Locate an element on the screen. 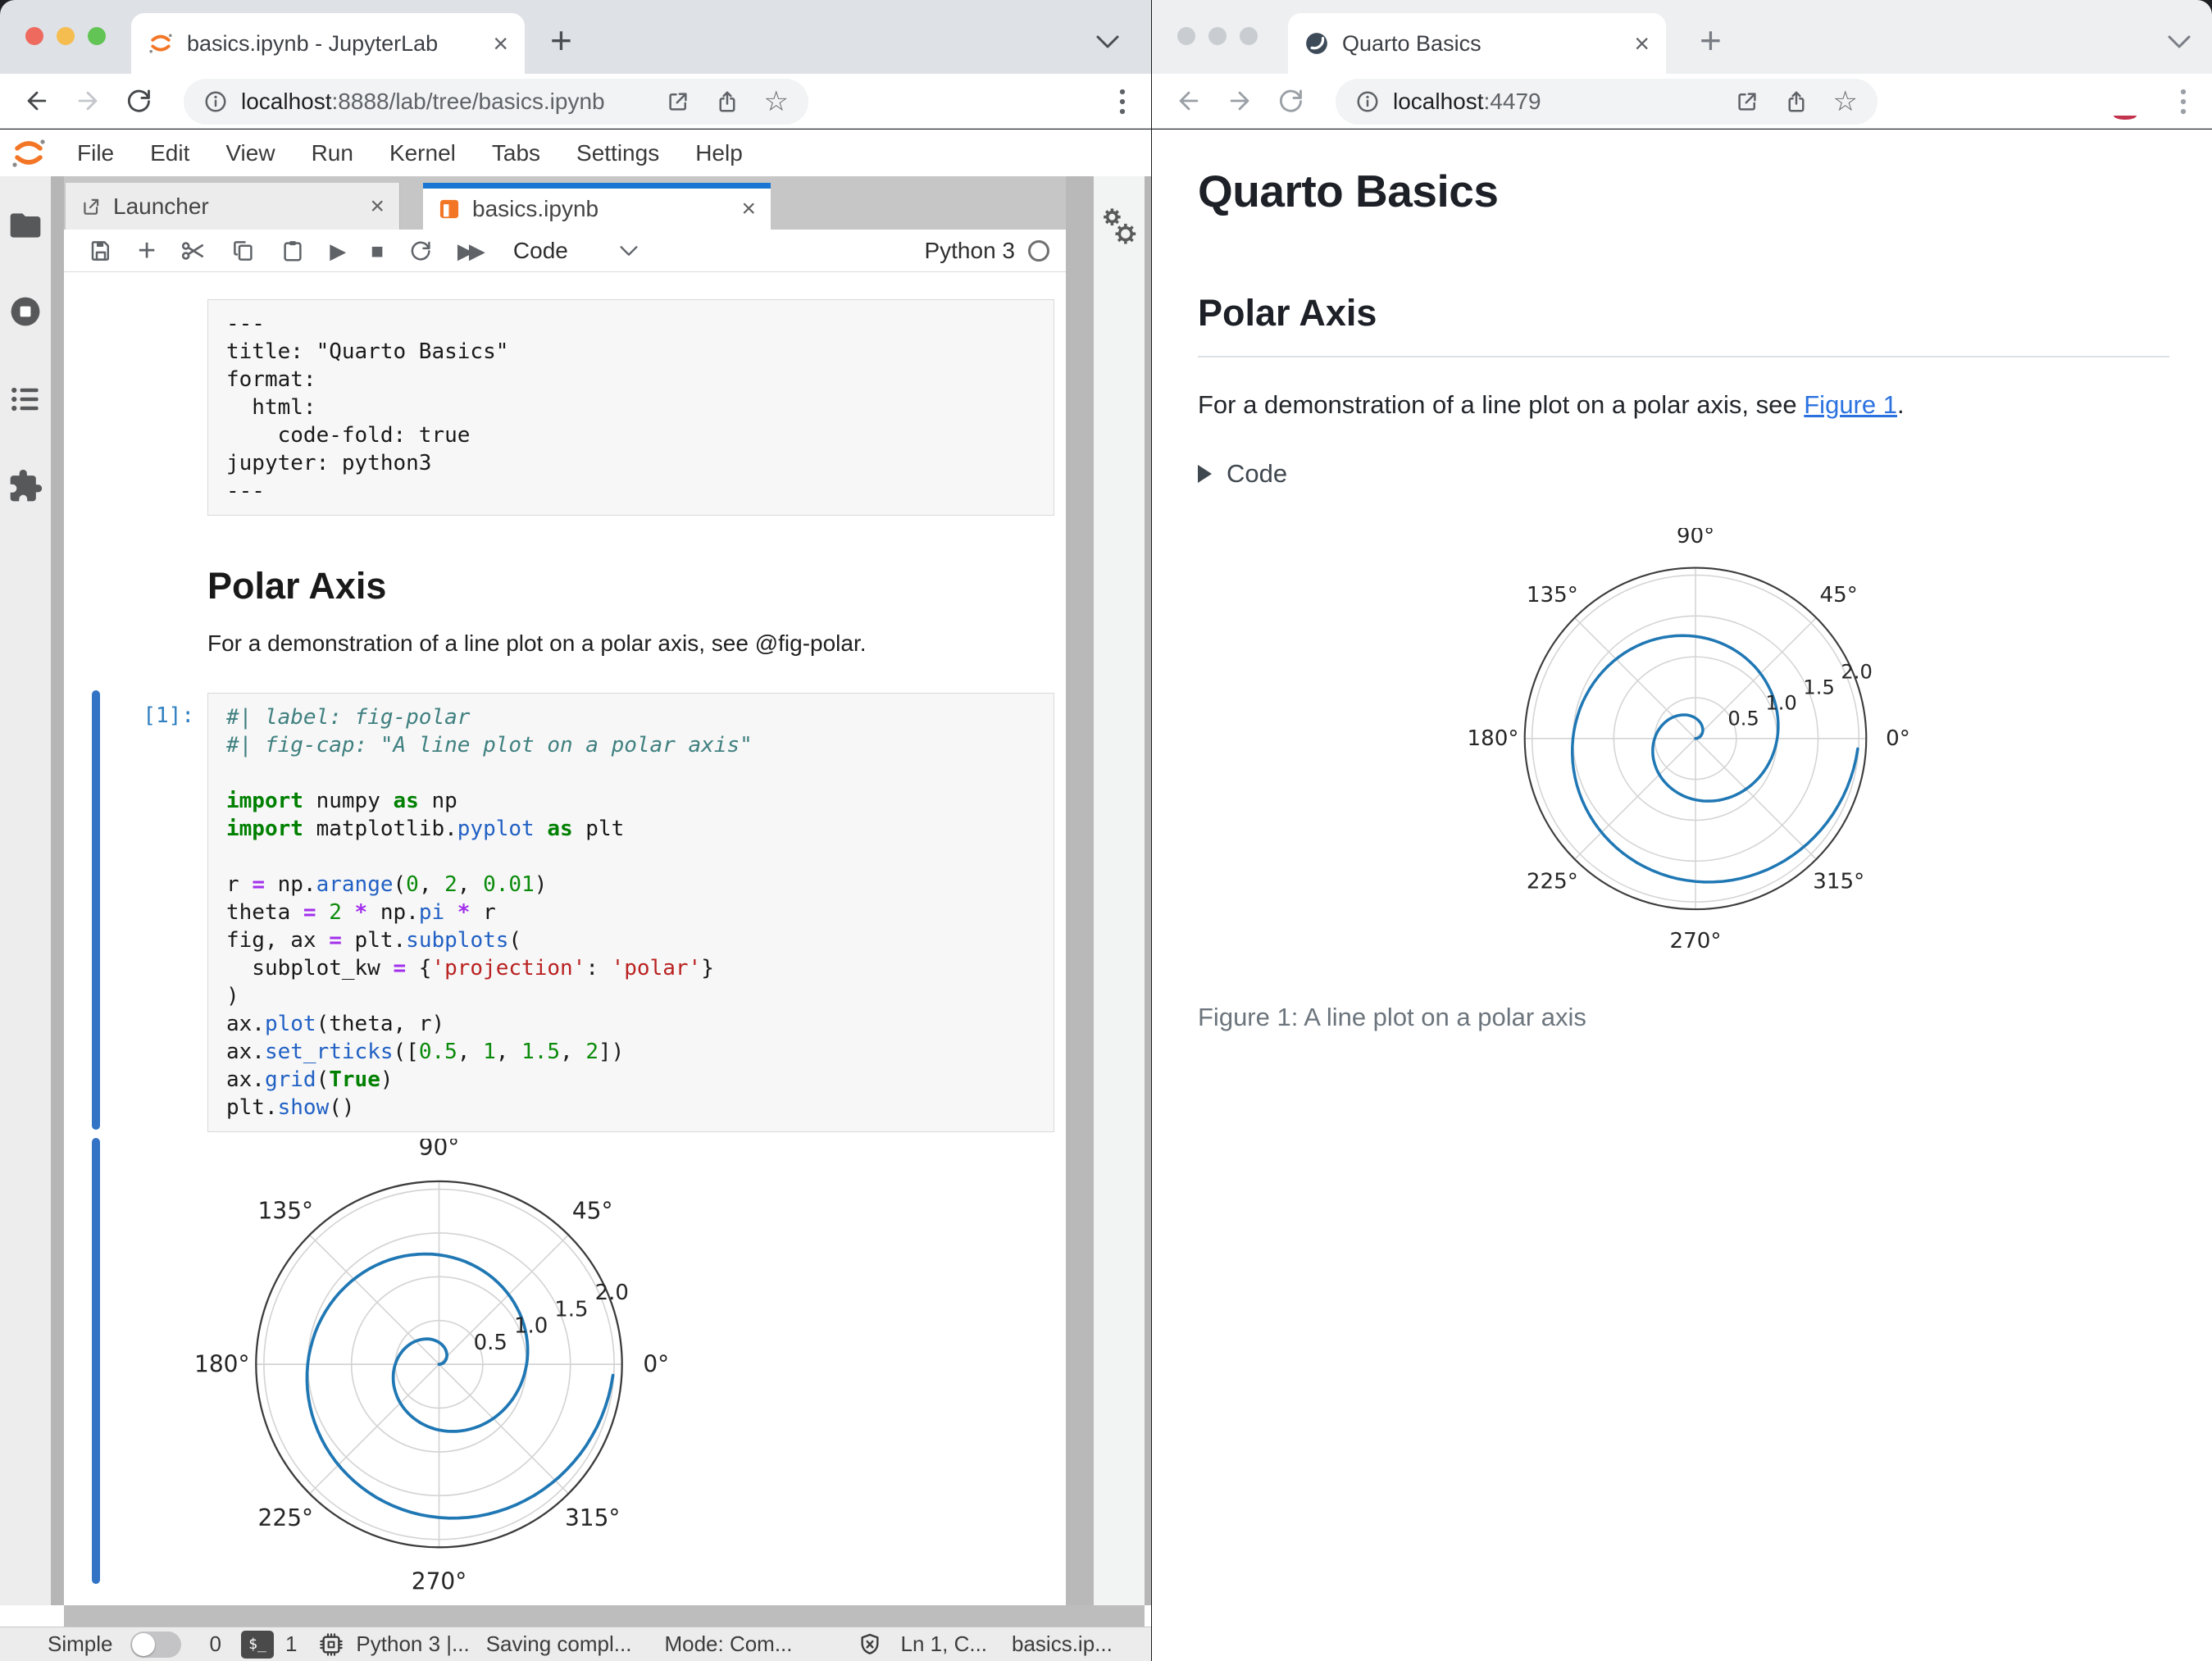 This screenshot has height=1661, width=2212. code-line: import numpy as np is located at coordinates (341, 801).